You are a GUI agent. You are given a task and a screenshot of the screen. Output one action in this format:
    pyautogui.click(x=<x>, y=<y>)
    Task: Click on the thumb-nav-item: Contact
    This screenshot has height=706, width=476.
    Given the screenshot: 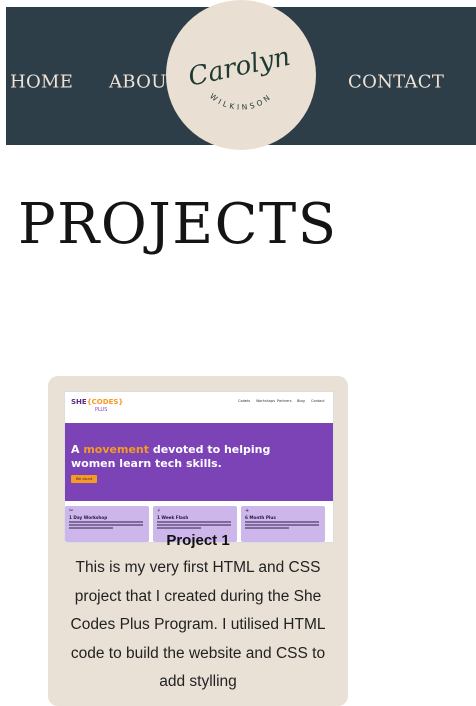 What is the action you would take?
    pyautogui.click(x=318, y=401)
    